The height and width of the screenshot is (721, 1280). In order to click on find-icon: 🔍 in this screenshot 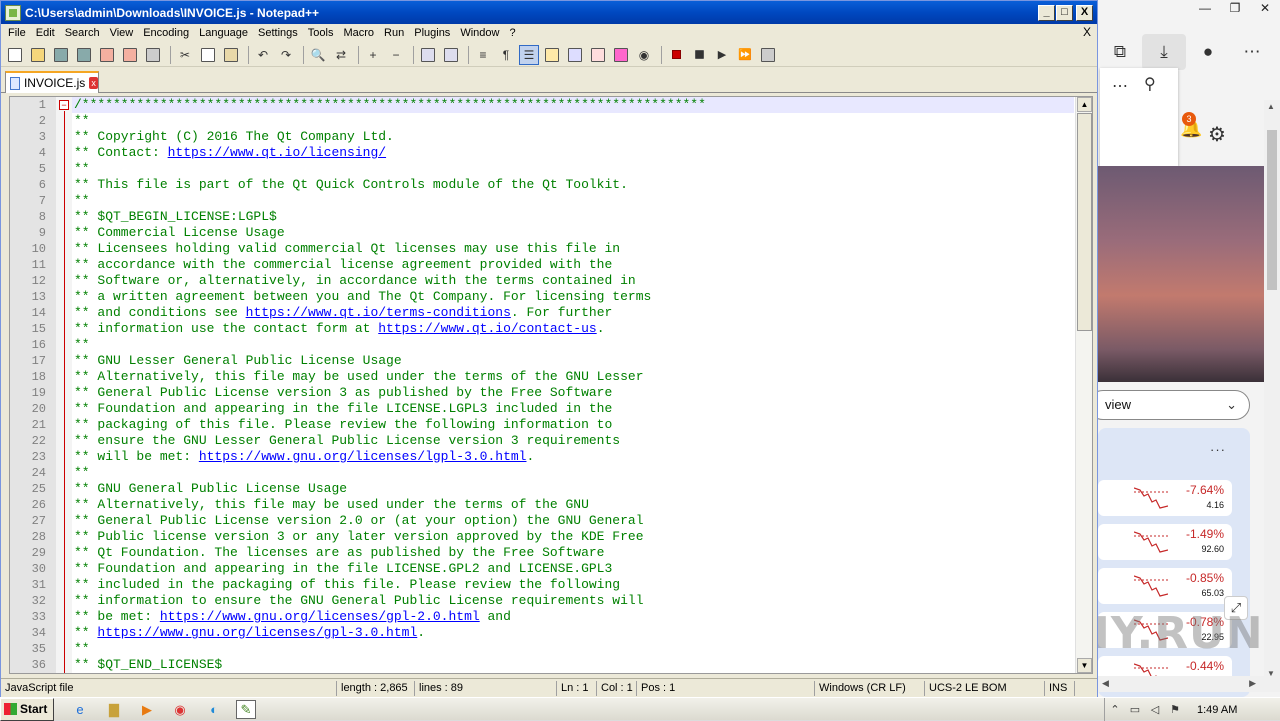, I will do `click(318, 55)`.